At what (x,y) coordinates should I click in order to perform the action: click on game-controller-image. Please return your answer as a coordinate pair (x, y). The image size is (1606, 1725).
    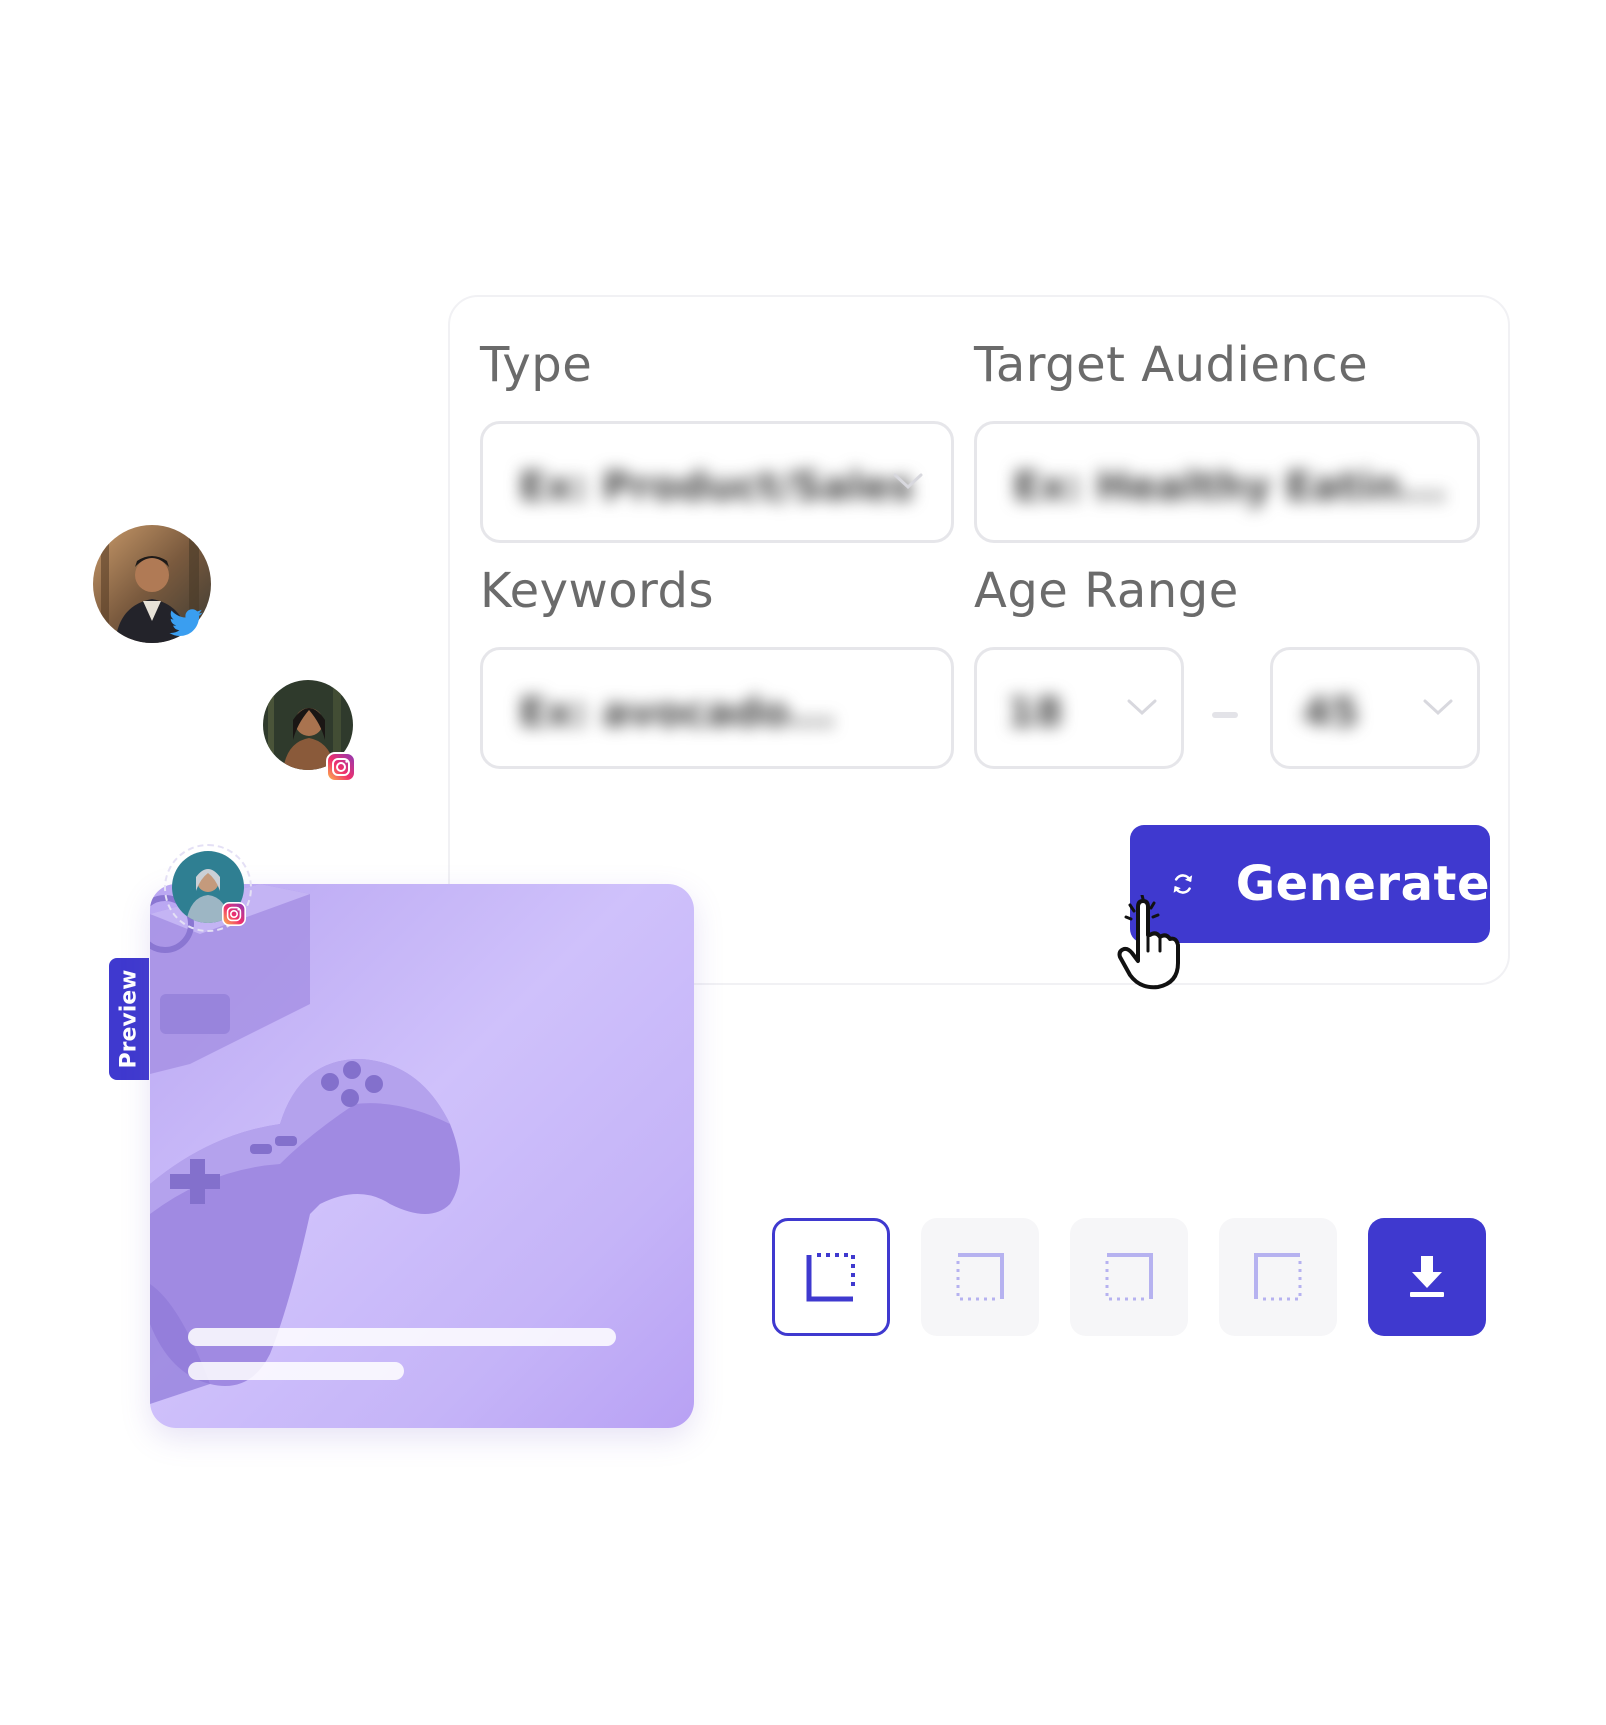
    Looking at the image, I should click on (305, 1144).